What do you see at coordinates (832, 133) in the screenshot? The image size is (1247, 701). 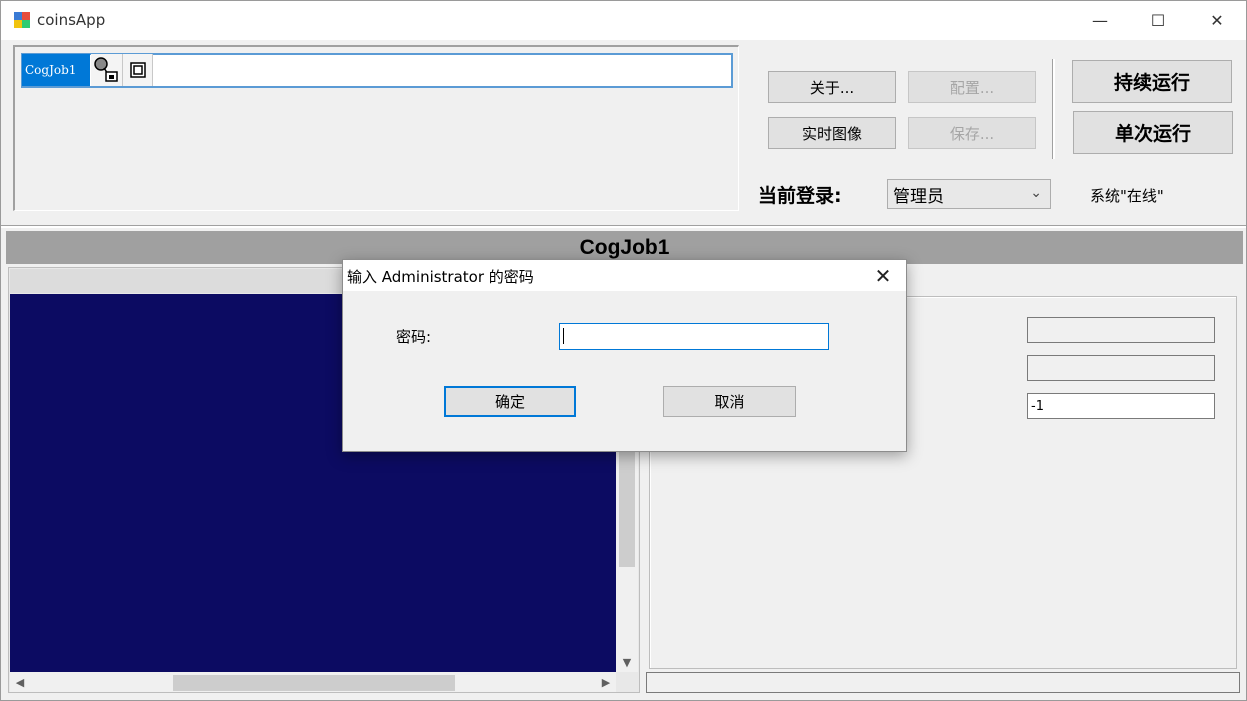 I see `live-image-button: 实时图像` at bounding box center [832, 133].